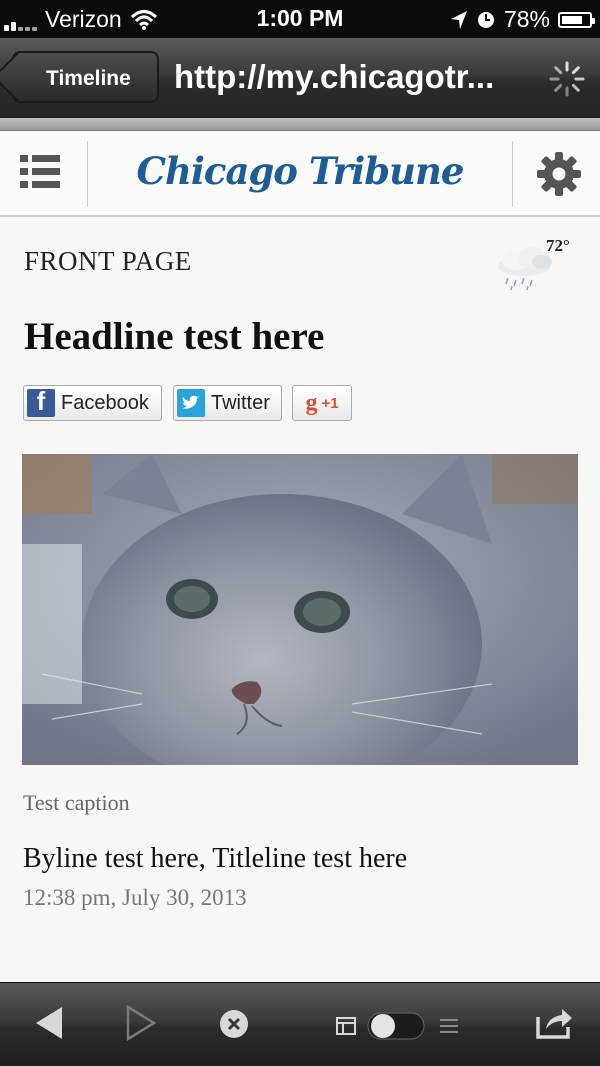  Describe the element at coordinates (300, 19) in the screenshot. I see `status-bar: Verizon 1:00 PM 78%` at that location.